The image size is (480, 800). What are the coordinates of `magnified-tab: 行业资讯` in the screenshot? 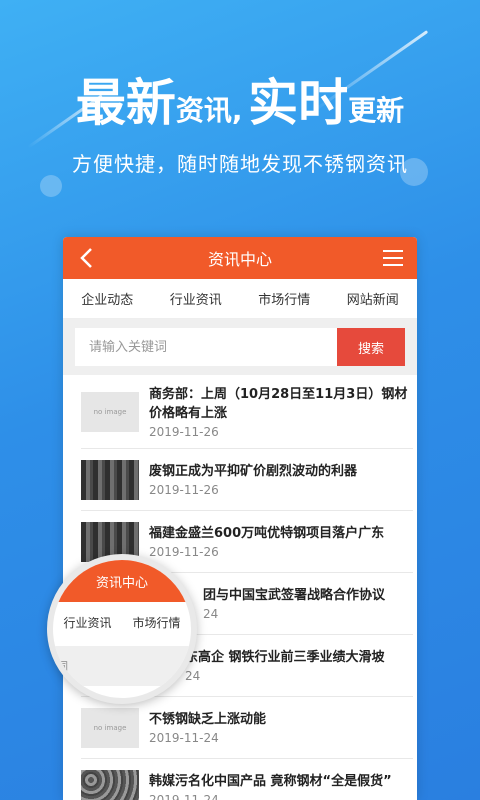 It's located at (87, 623).